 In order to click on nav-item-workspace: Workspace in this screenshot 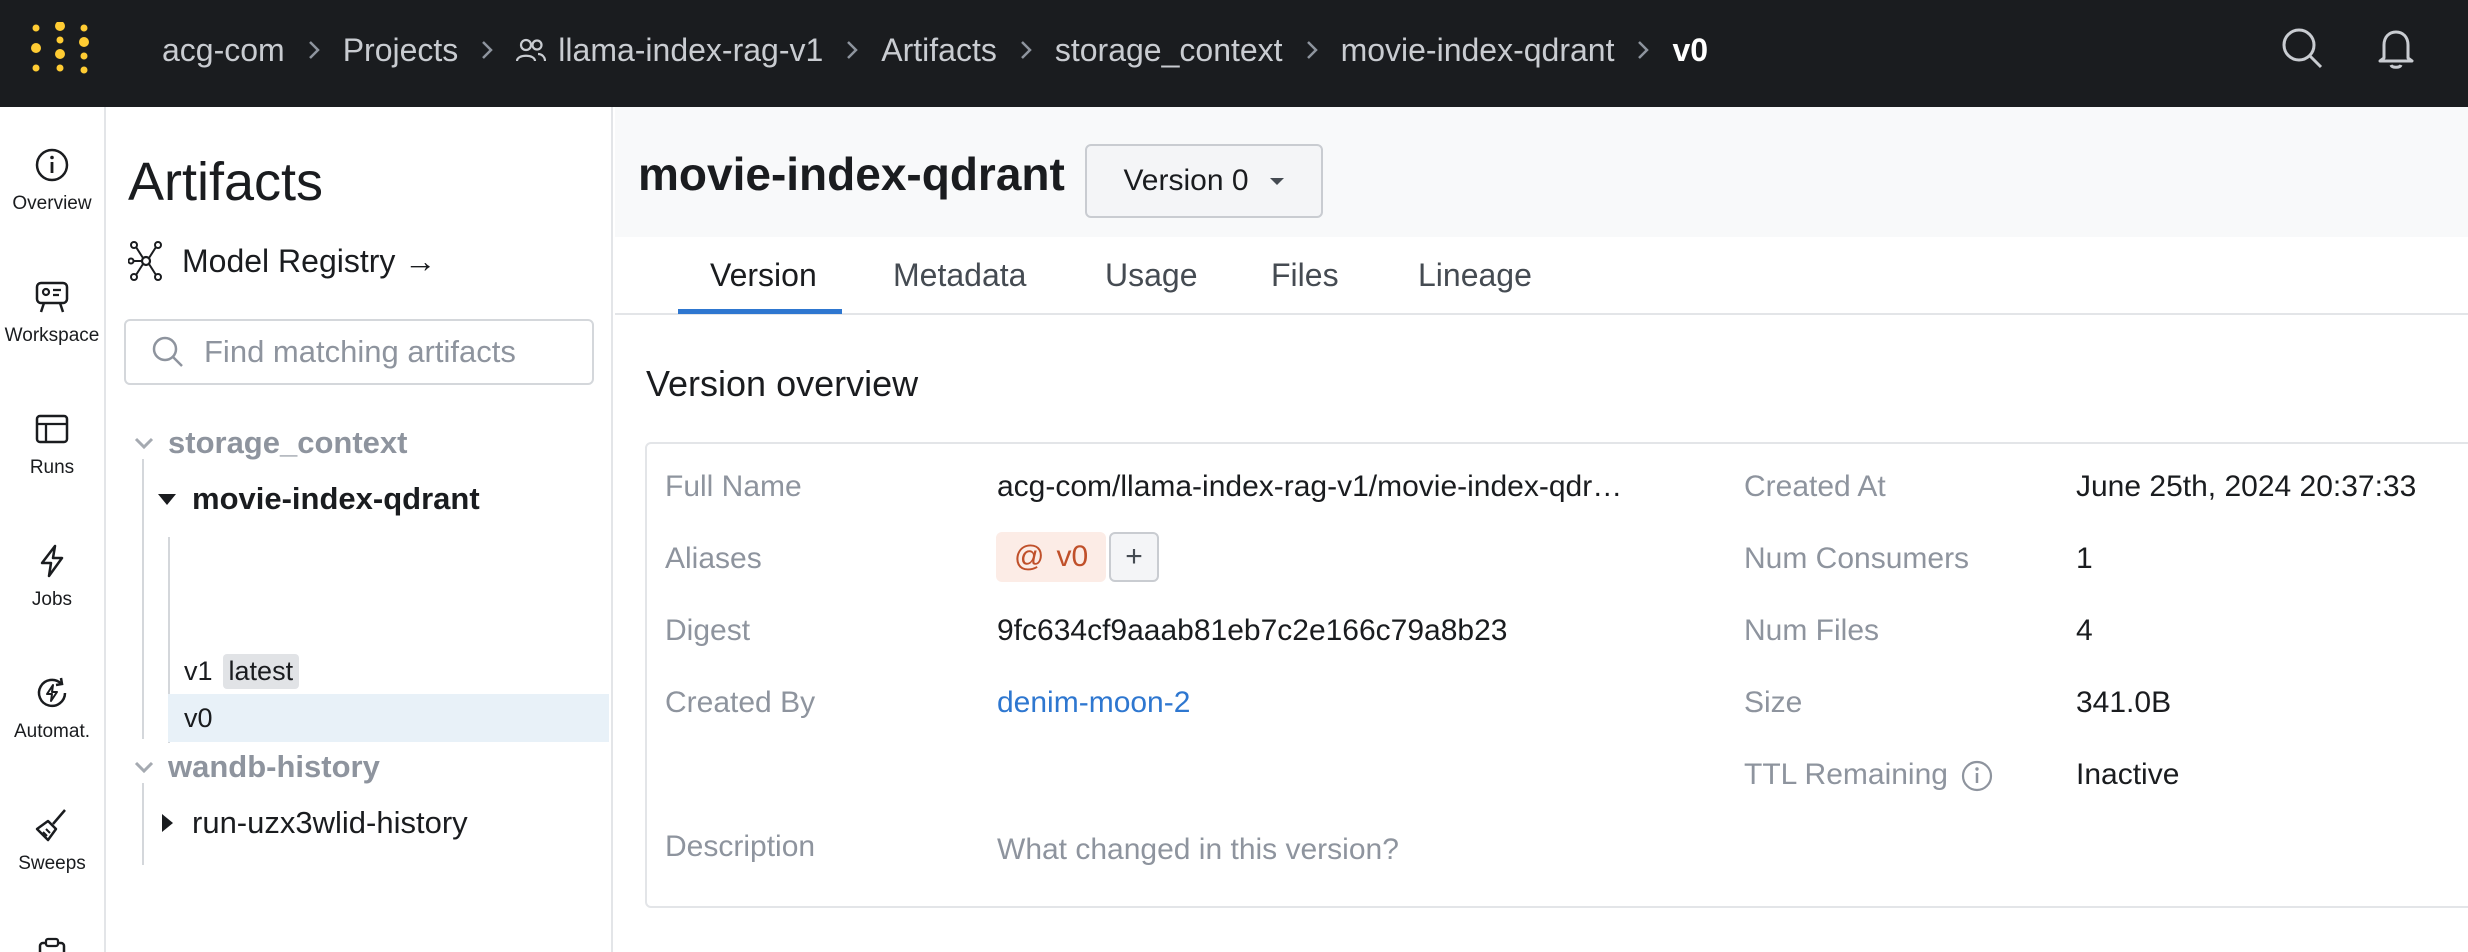, I will do `click(52, 313)`.